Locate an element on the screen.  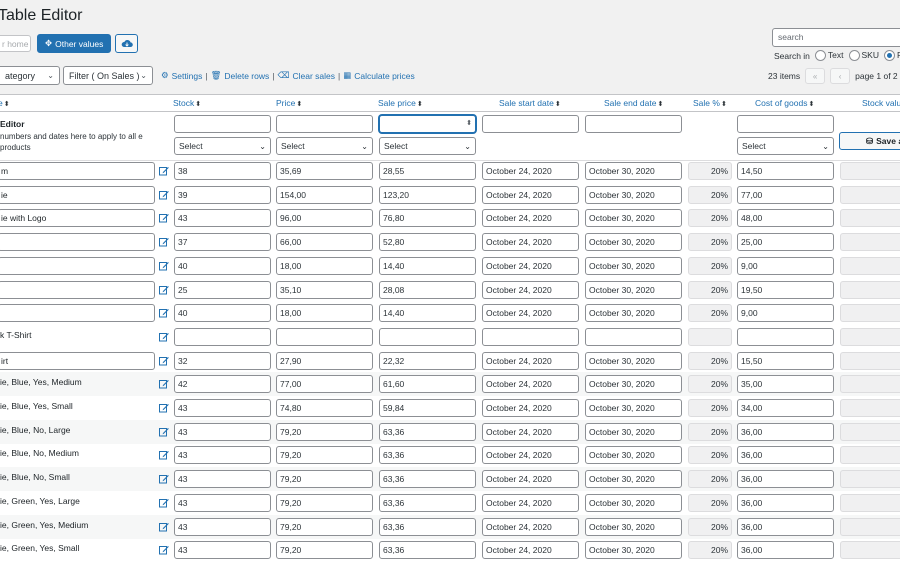
bulk-input-stock is located at coordinates (222, 124).